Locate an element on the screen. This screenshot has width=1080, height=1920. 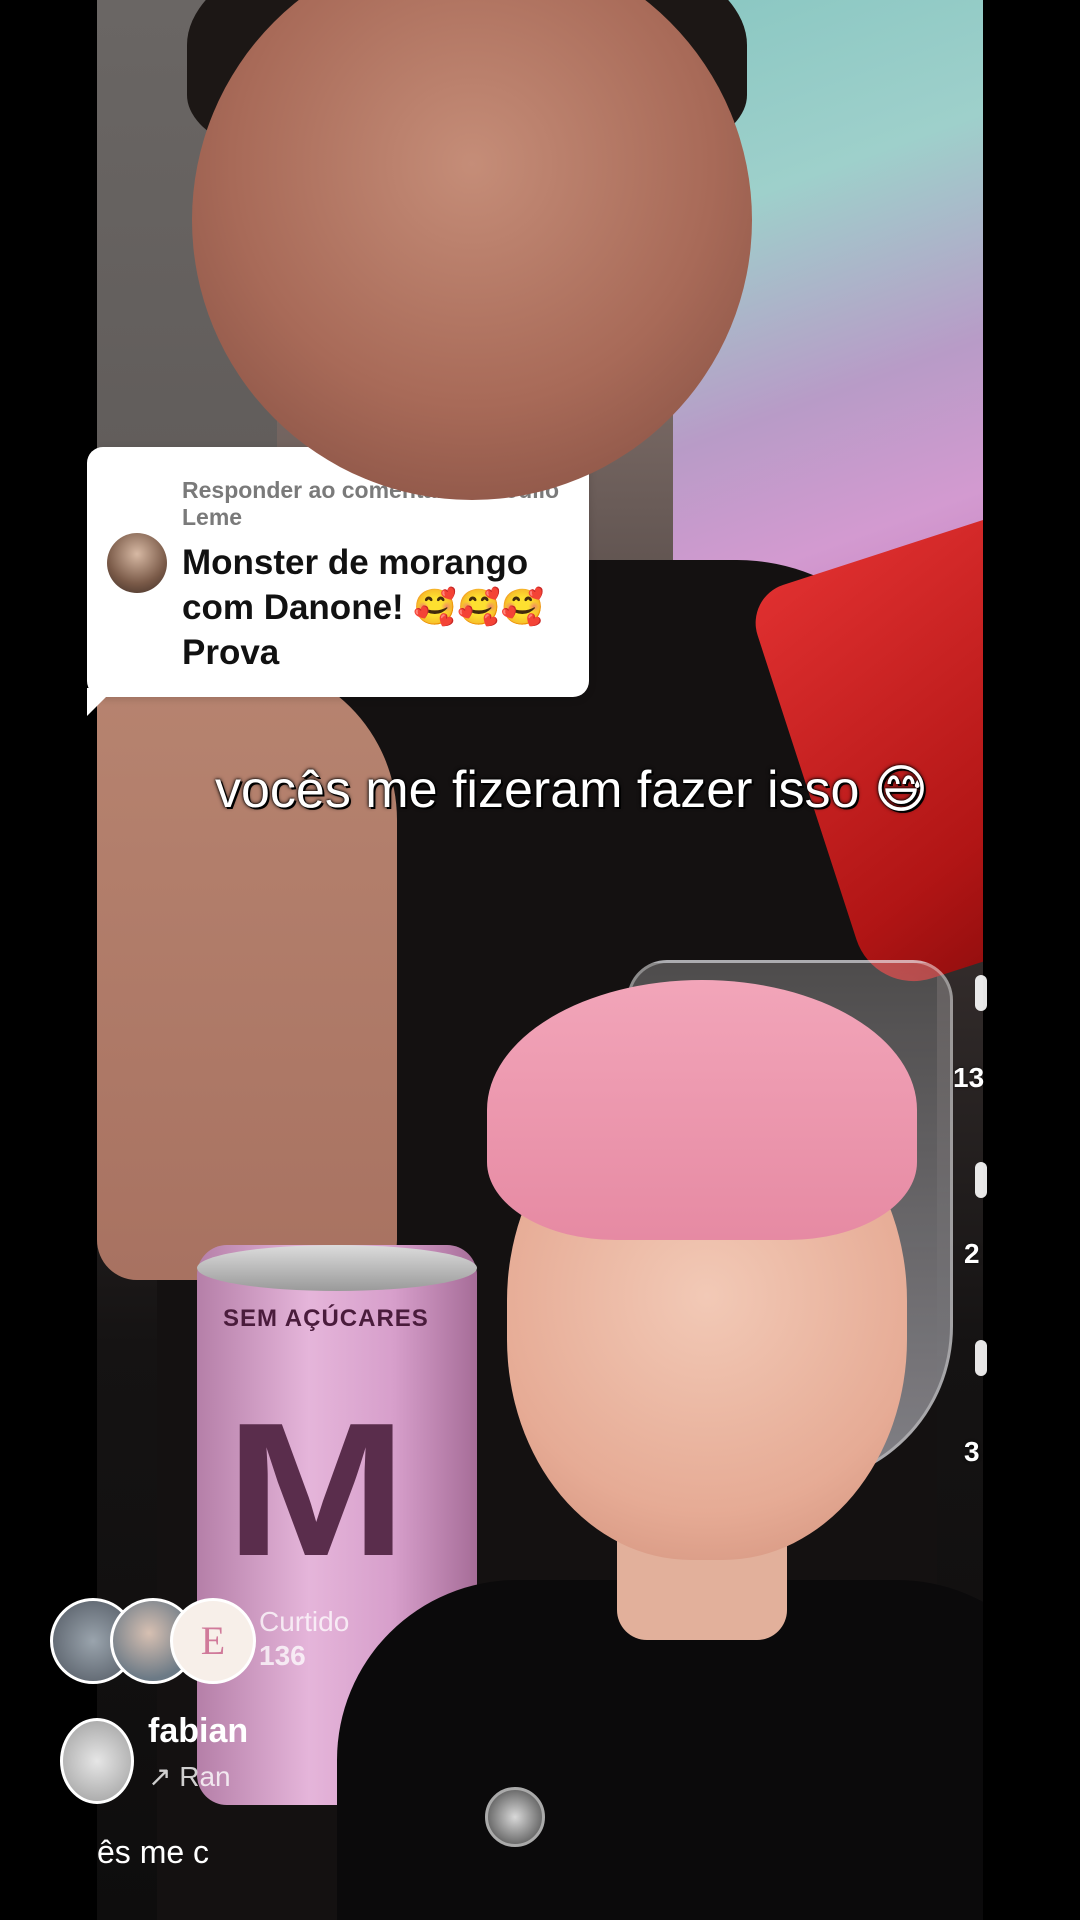
like-count: 13 is located at coordinates (969, 1077).